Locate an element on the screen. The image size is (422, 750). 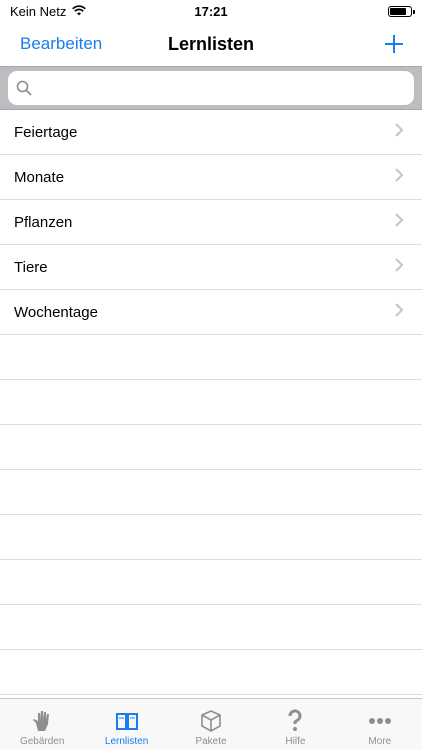
list-item-label: Feiertage is located at coordinates (46, 132).